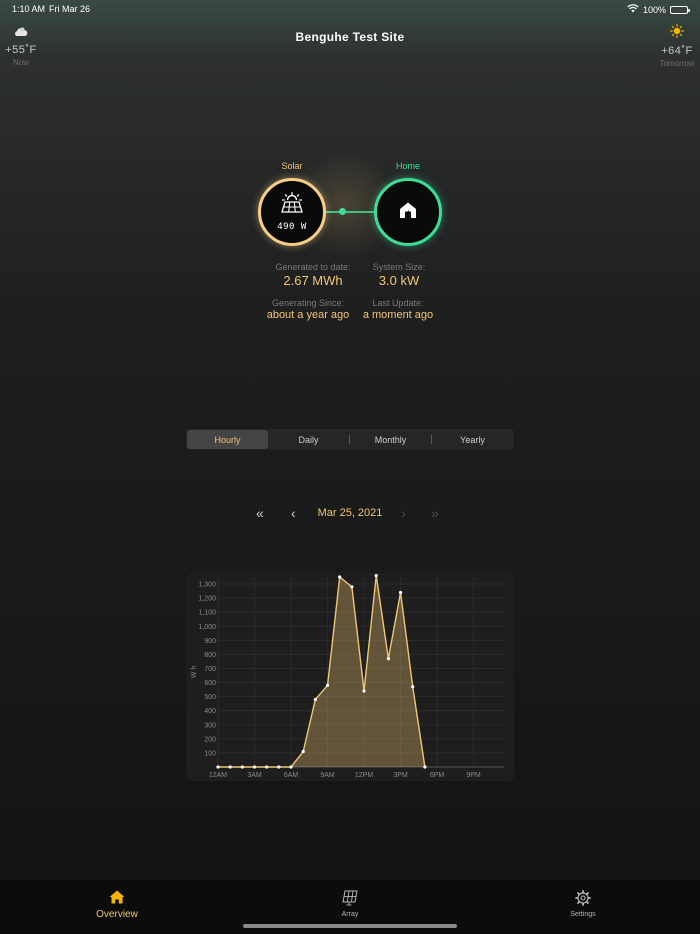 The width and height of the screenshot is (700, 934). What do you see at coordinates (210, 739) in the screenshot?
I see `y-tick-label: 200` at bounding box center [210, 739].